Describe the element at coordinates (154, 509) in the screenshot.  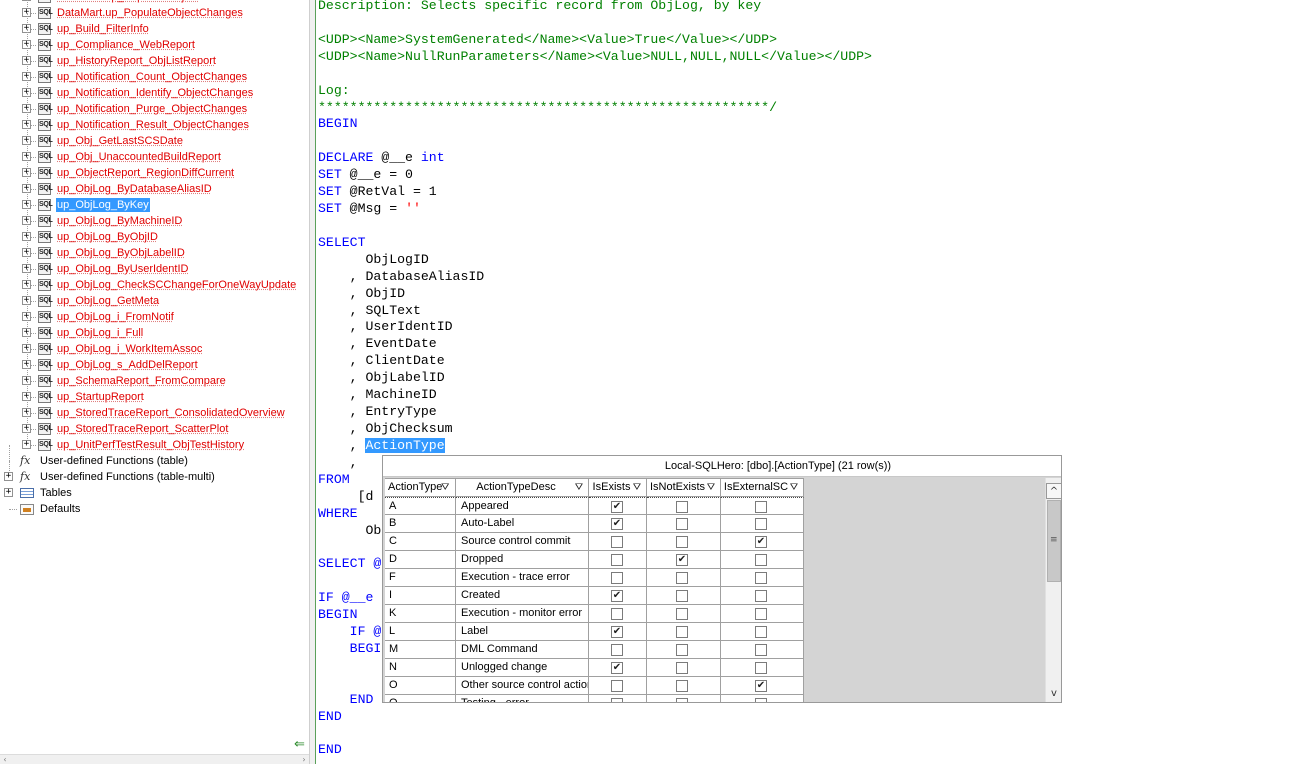
I see `tree-category-defaults: Defaults` at that location.